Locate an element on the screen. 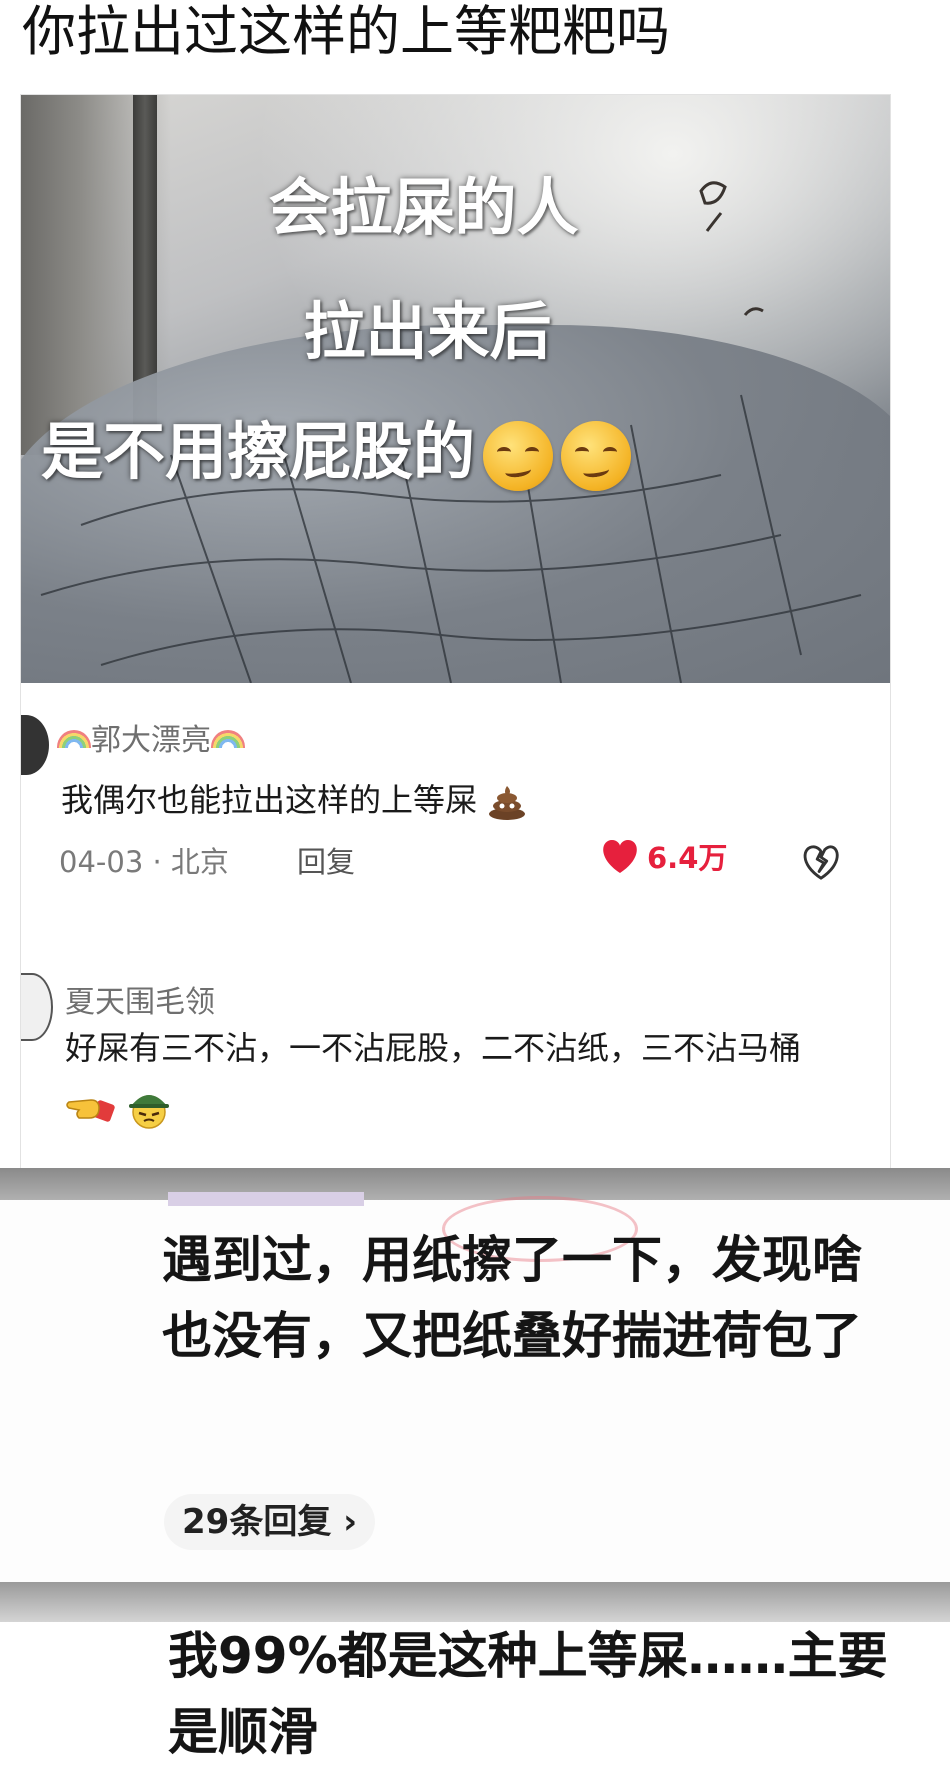 The width and height of the screenshot is (950, 1782). comment-date-location: 04-03 · 北京 is located at coordinates (144, 862).